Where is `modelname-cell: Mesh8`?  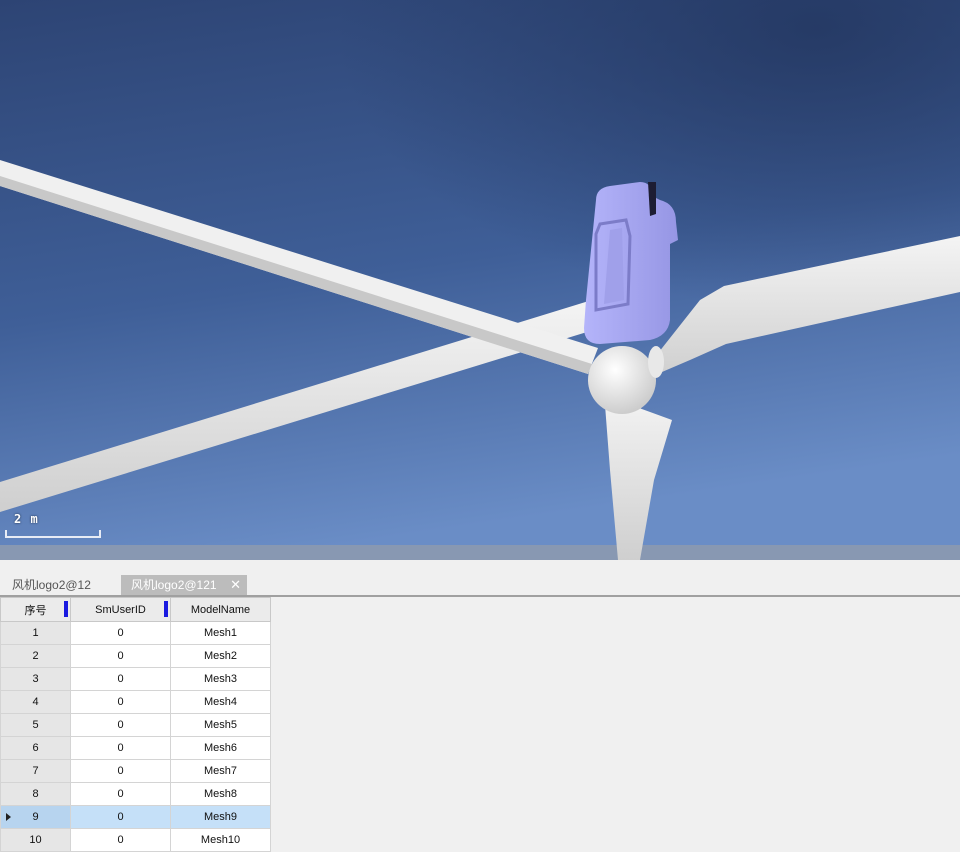
modelname-cell: Mesh8 is located at coordinates (220, 794).